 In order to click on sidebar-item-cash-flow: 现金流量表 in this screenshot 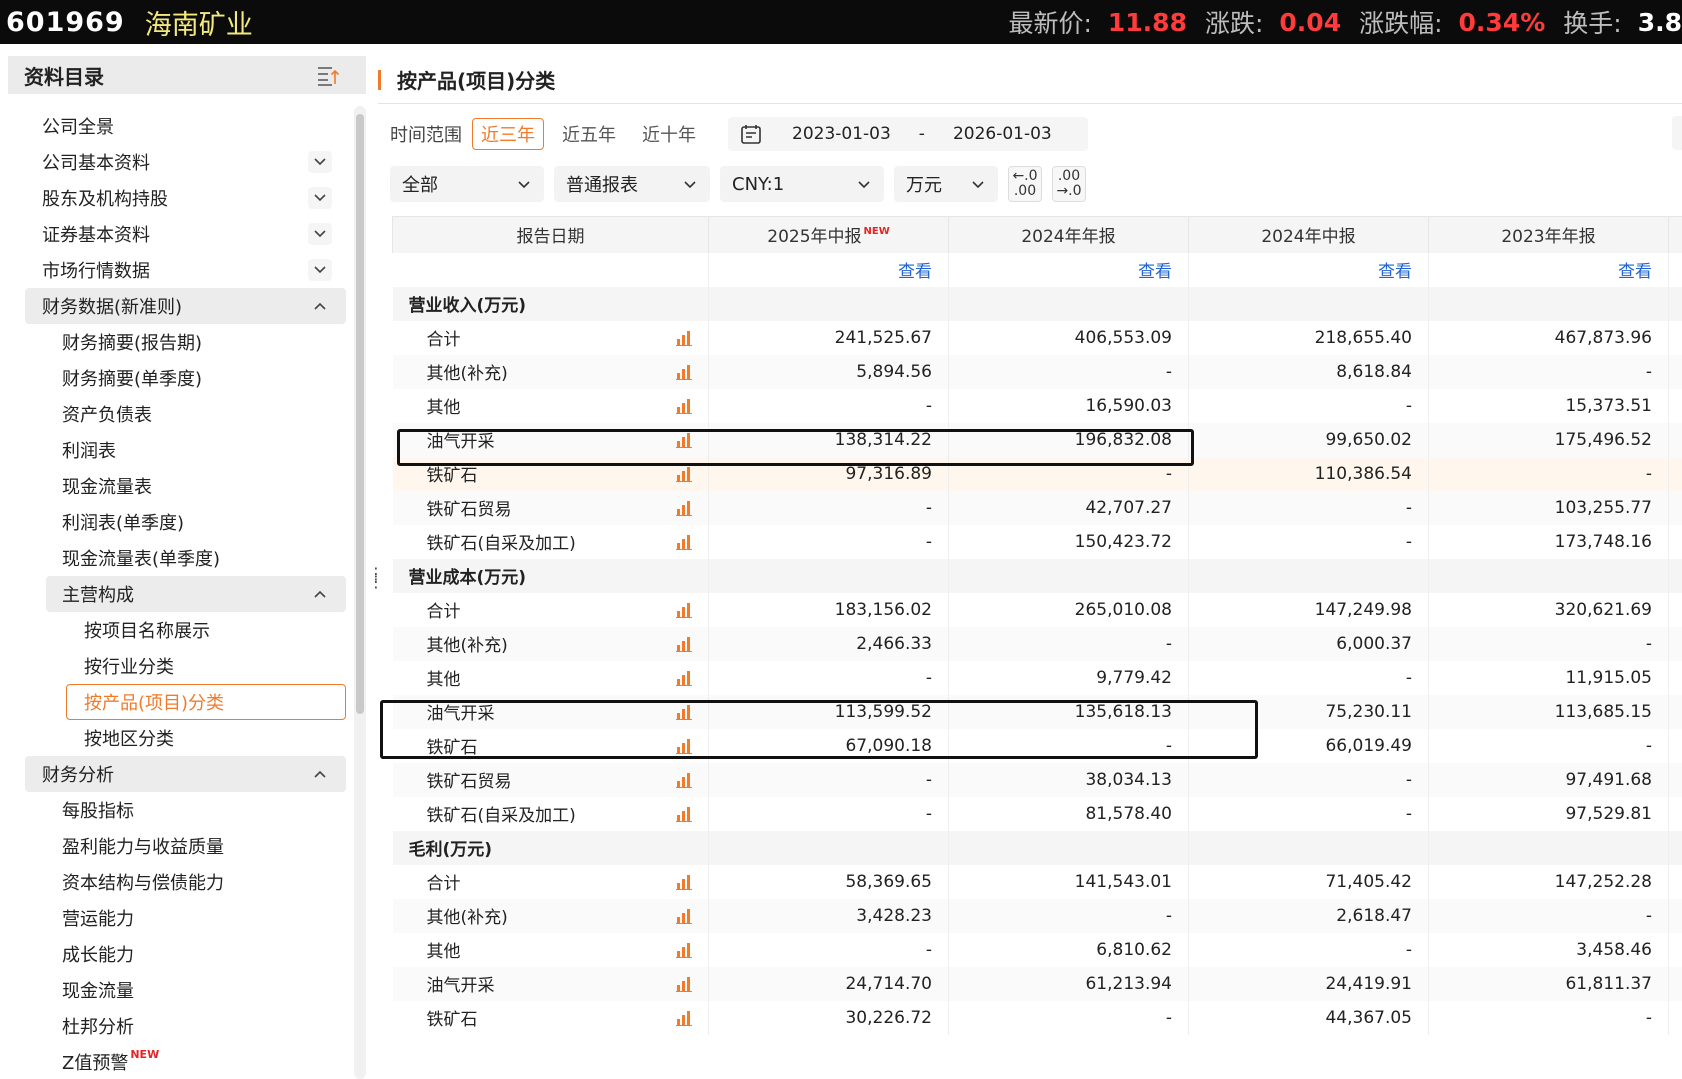, I will do `click(177, 486)`.